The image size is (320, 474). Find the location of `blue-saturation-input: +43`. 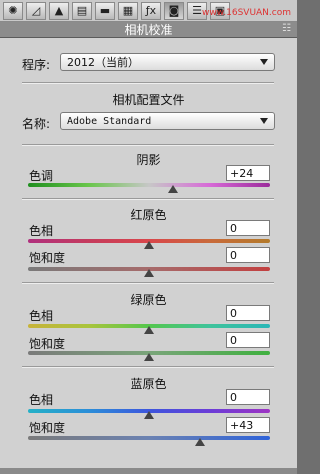

blue-saturation-input: +43 is located at coordinates (248, 425).